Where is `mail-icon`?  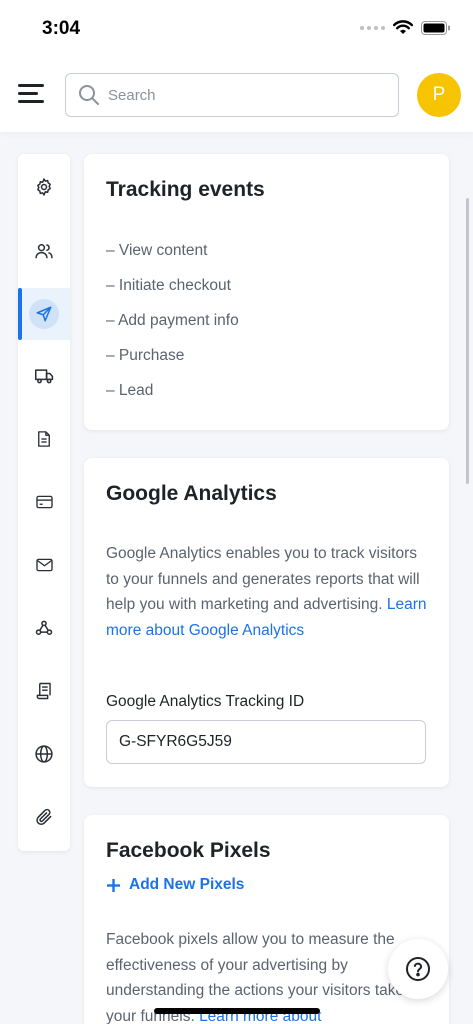
mail-icon is located at coordinates (44, 565).